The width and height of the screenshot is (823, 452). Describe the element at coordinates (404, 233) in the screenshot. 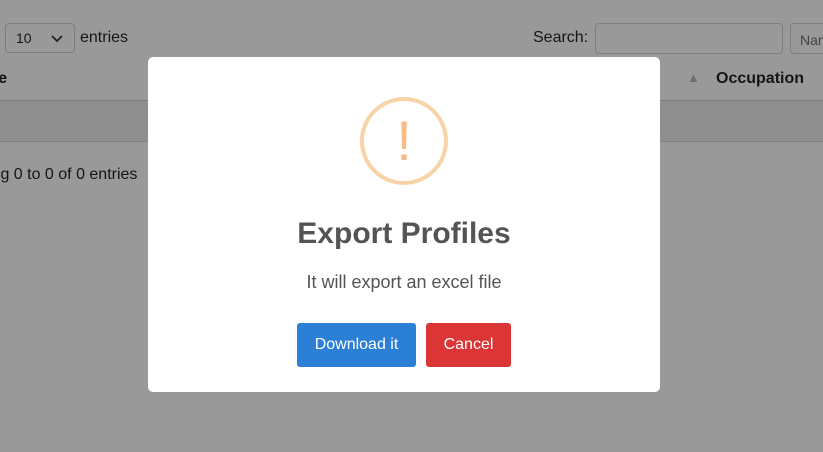

I see `dialog-title: Export Profiles` at that location.